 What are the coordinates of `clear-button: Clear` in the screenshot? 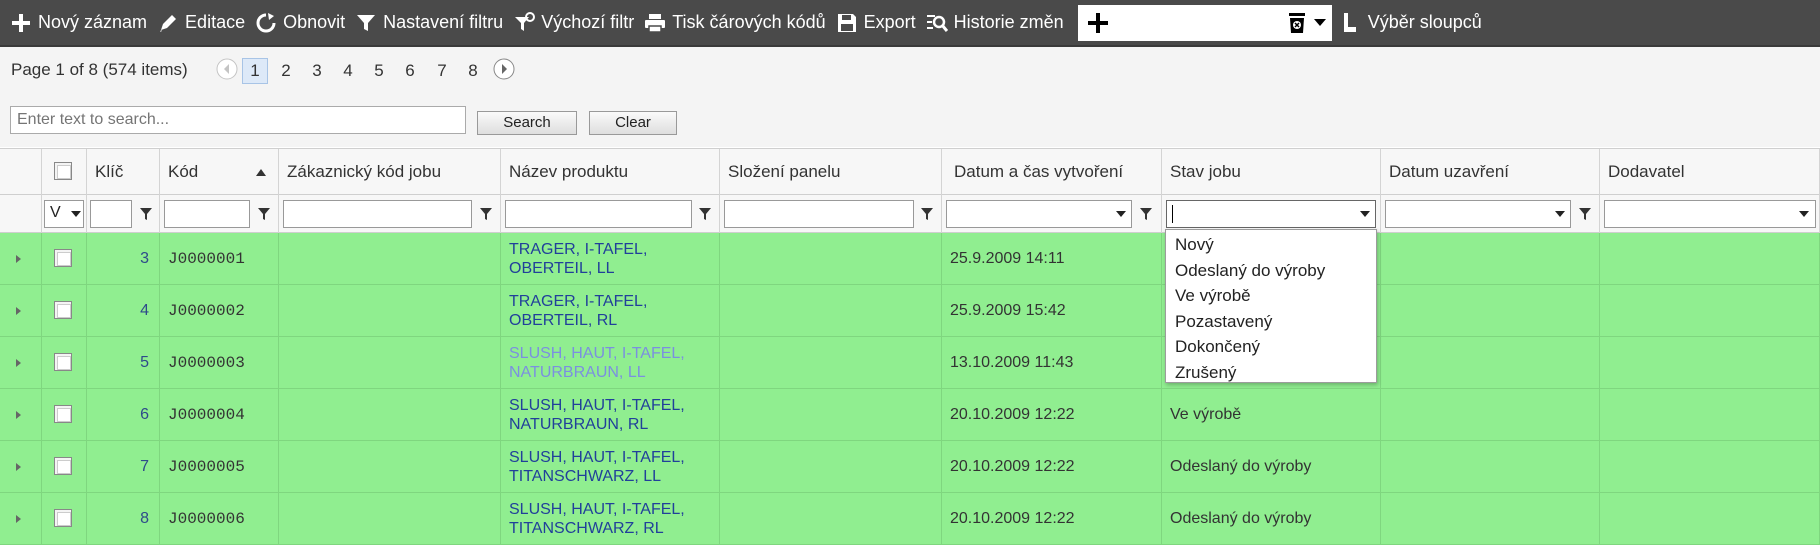 It's located at (633, 123).